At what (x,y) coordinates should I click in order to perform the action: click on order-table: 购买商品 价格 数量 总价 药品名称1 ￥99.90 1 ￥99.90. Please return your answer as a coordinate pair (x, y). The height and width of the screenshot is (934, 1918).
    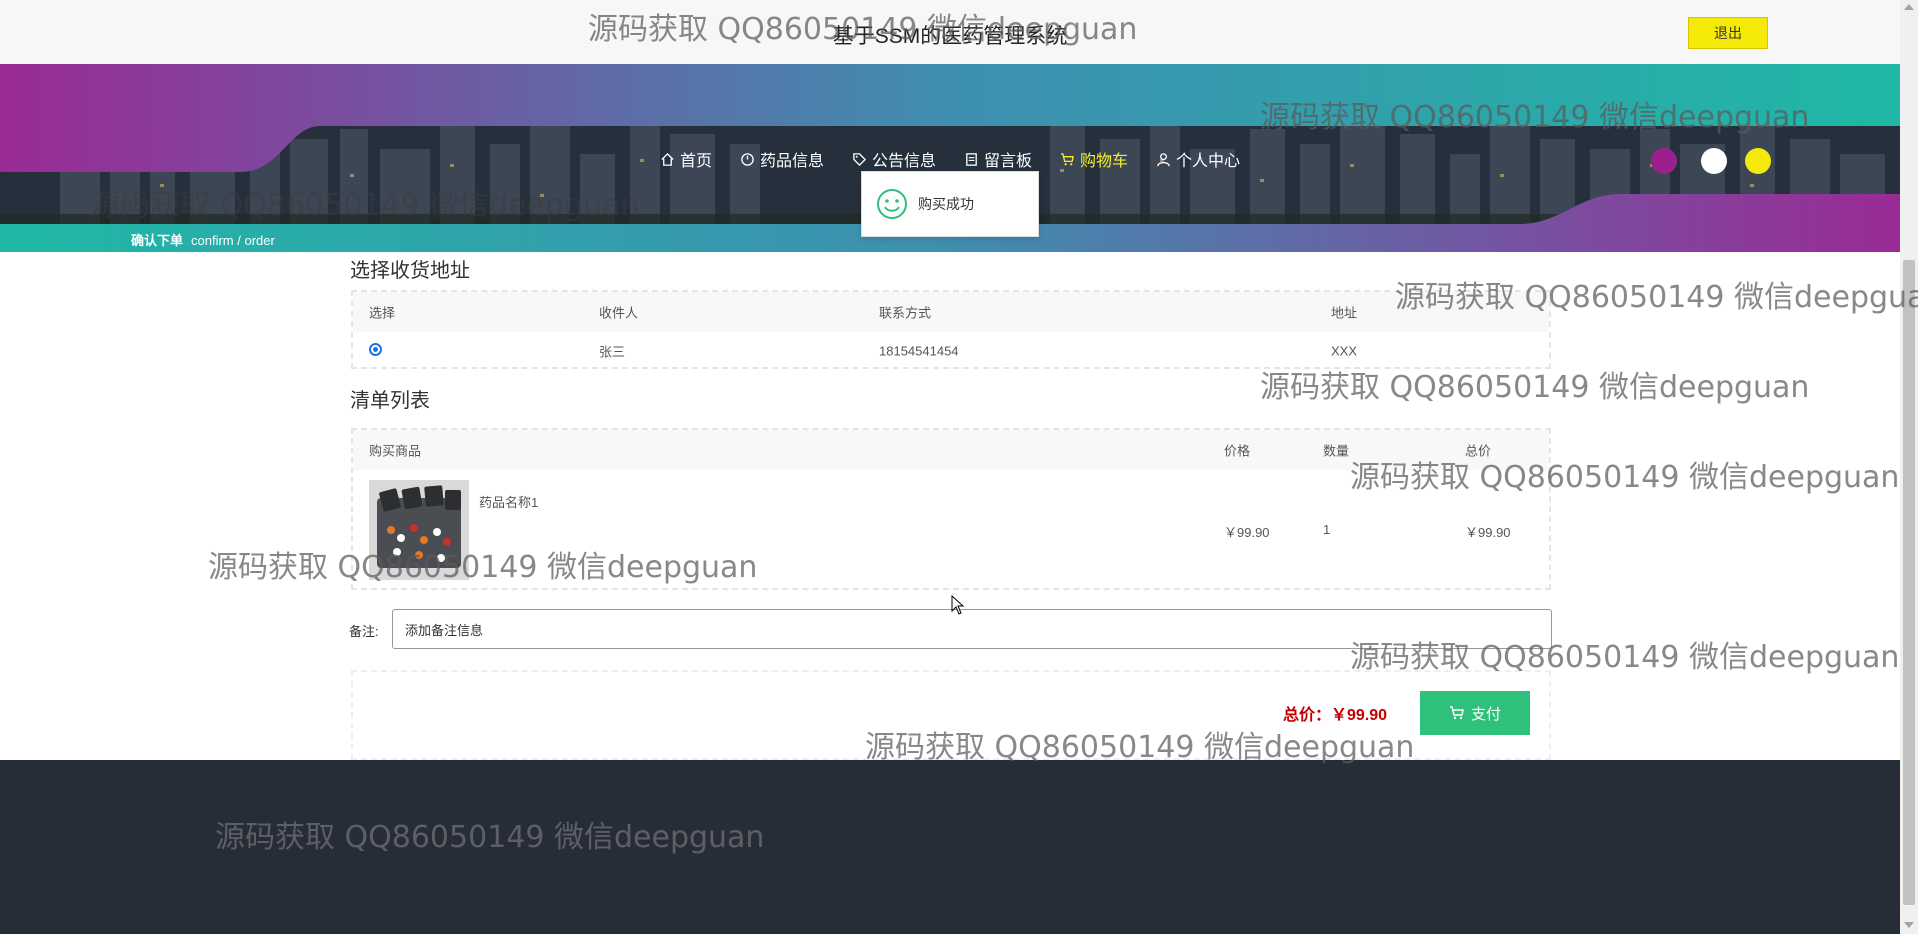
    Looking at the image, I should click on (951, 509).